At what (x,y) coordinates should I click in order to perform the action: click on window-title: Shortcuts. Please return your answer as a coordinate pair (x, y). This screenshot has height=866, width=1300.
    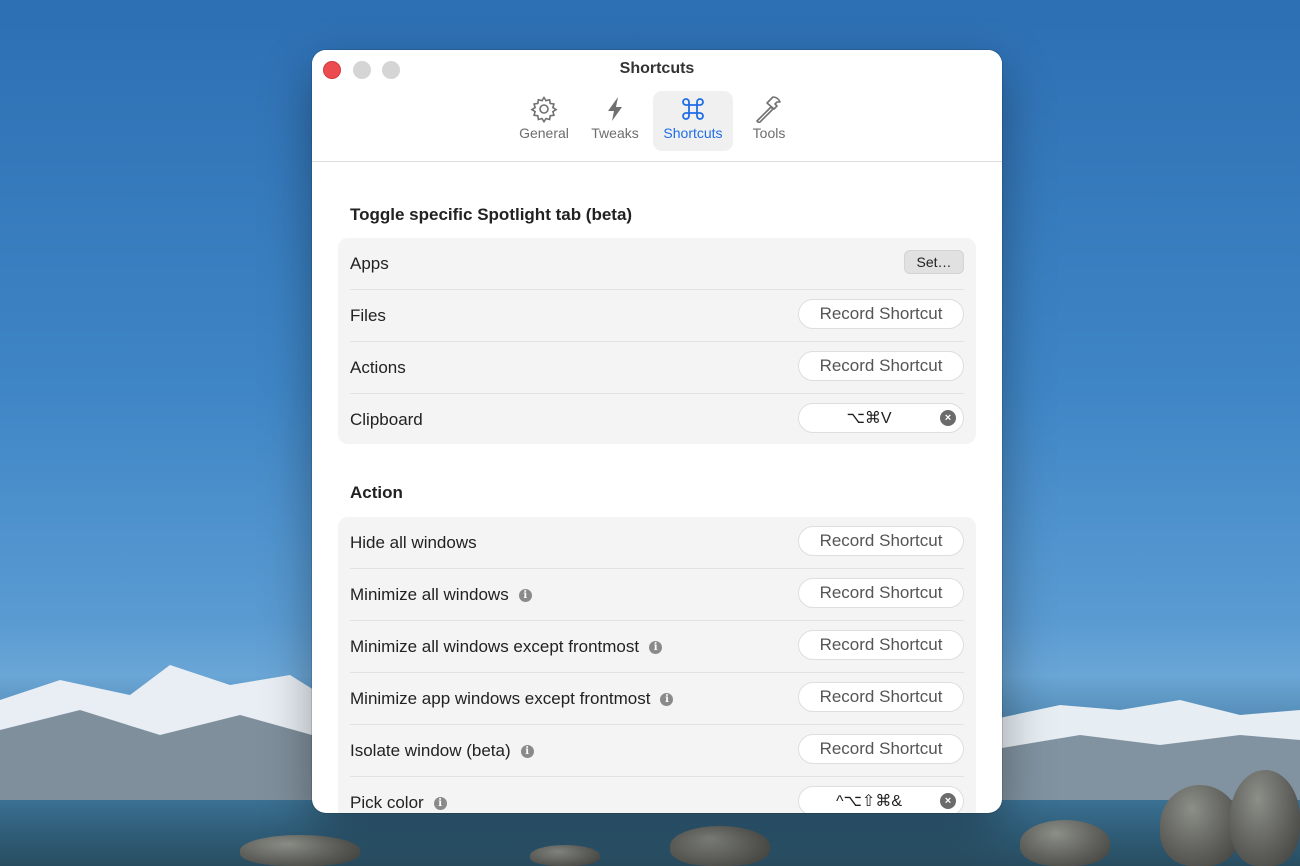
    Looking at the image, I should click on (657, 68).